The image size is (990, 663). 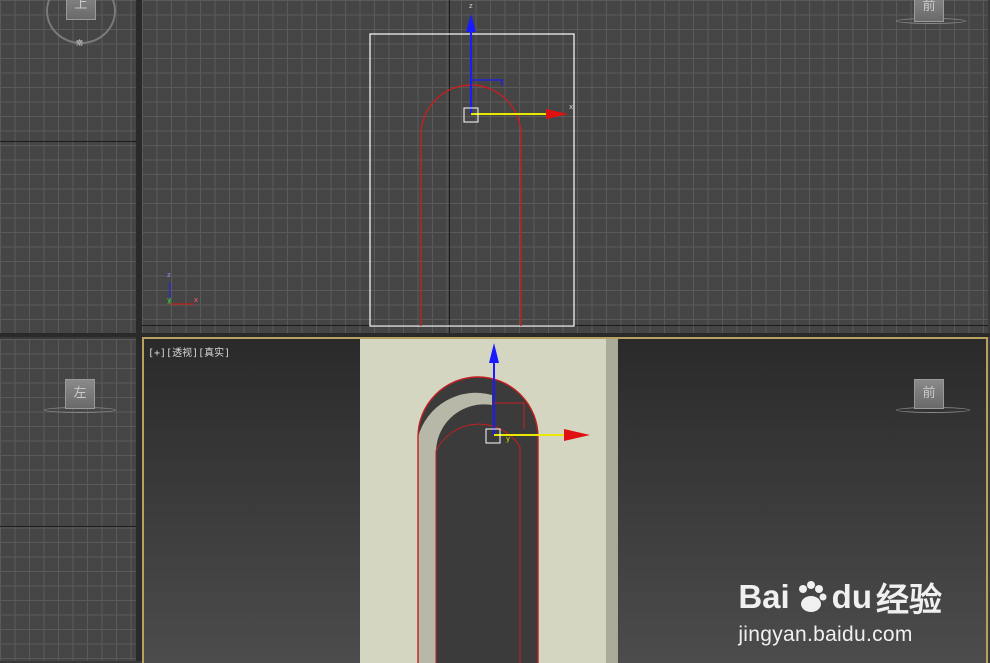 What do you see at coordinates (909, 599) in the screenshot?
I see `brand-cn: 经验` at bounding box center [909, 599].